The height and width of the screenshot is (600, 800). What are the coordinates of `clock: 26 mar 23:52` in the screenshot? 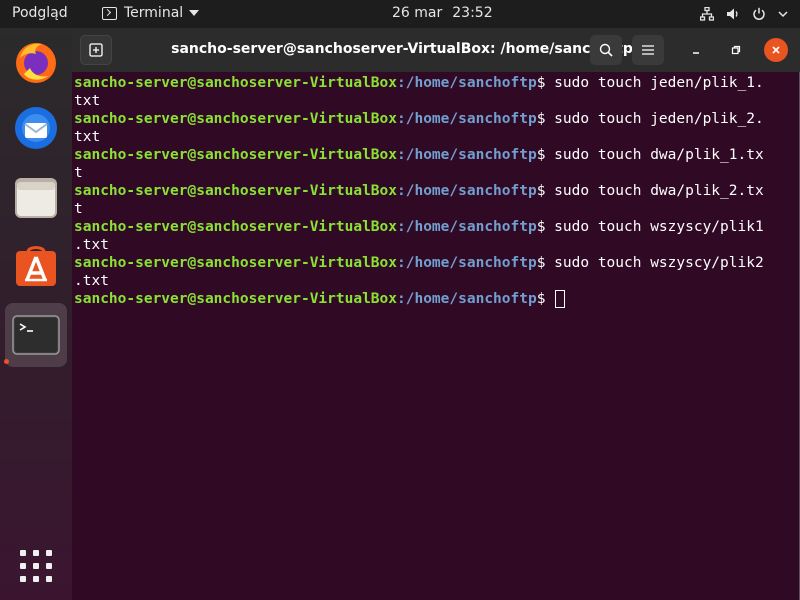 It's located at (442, 13).